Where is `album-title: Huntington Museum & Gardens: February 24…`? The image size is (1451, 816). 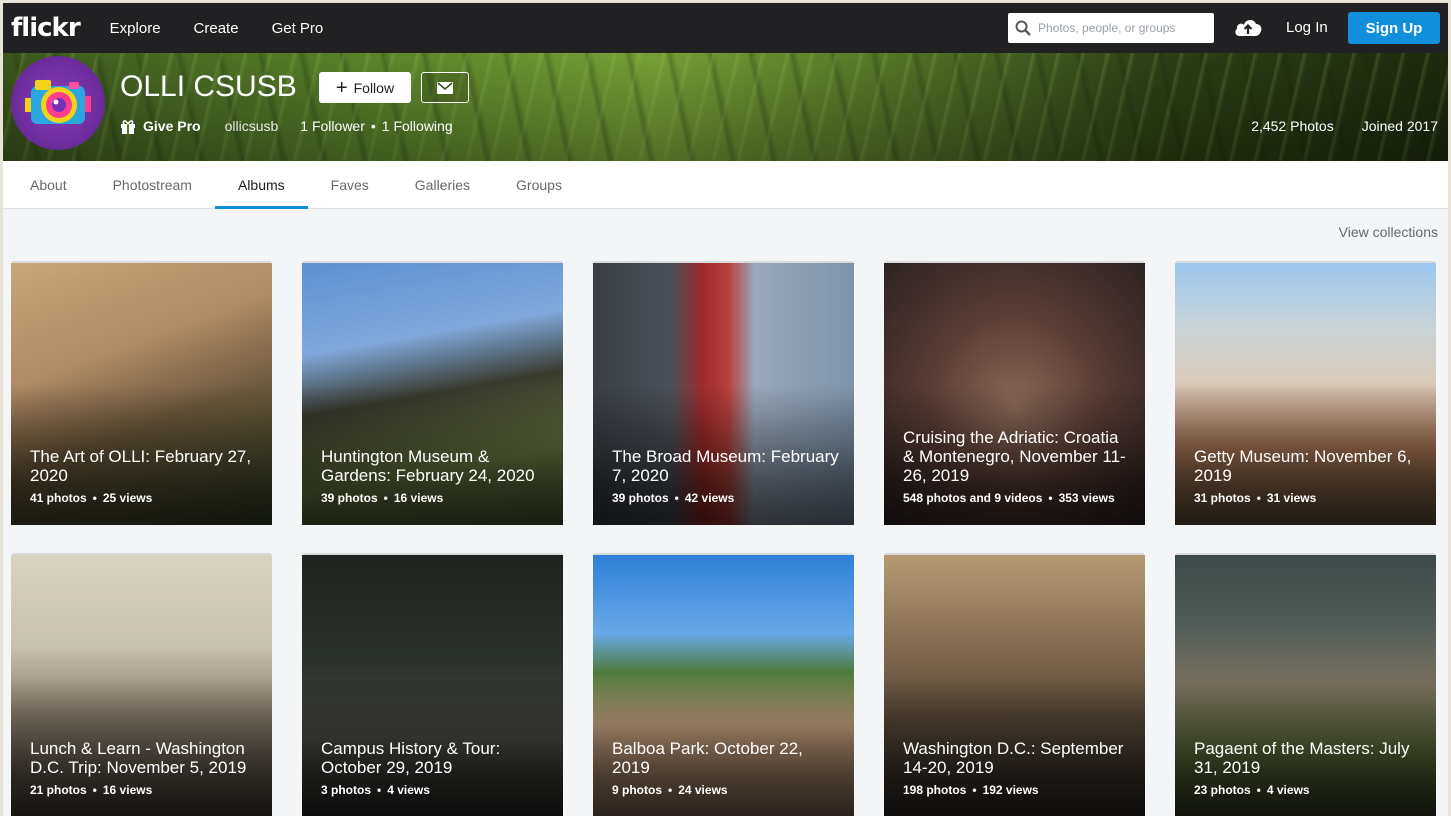 album-title: Huntington Museum & Gardens: February 24… is located at coordinates (428, 466).